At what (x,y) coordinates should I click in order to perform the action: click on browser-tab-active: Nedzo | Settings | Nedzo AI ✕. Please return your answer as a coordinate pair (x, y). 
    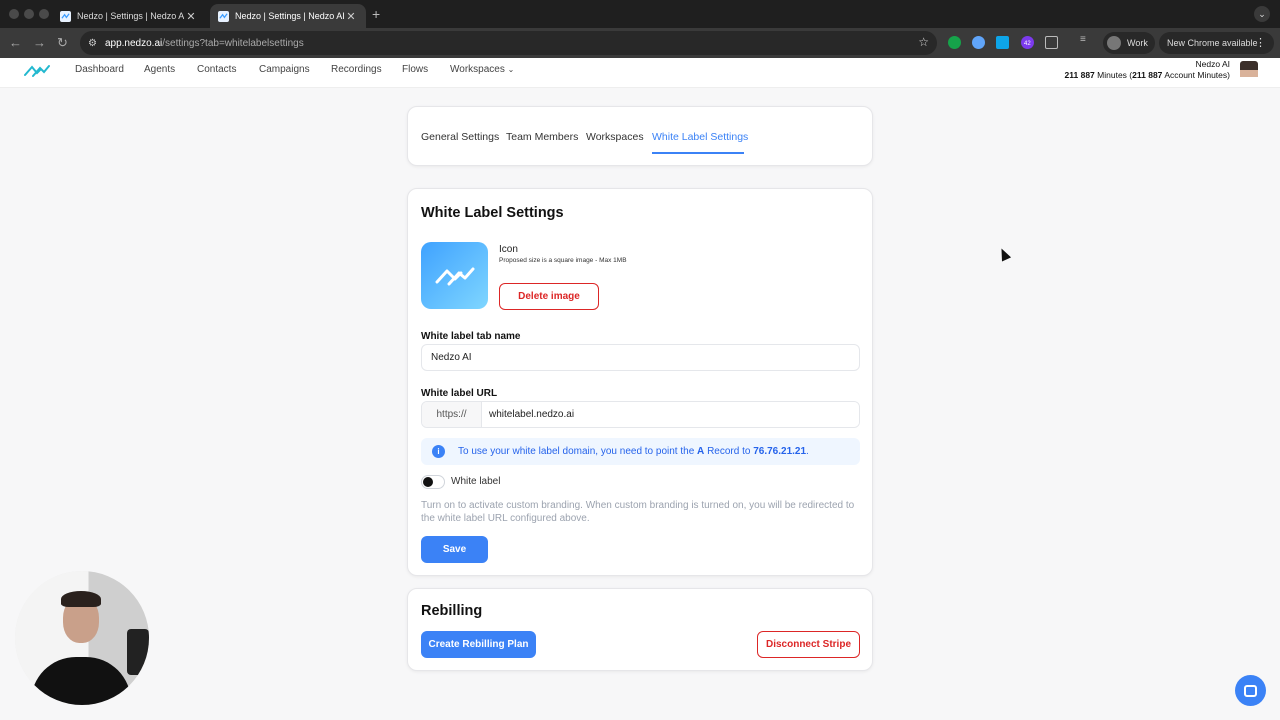
    Looking at the image, I should click on (288, 16).